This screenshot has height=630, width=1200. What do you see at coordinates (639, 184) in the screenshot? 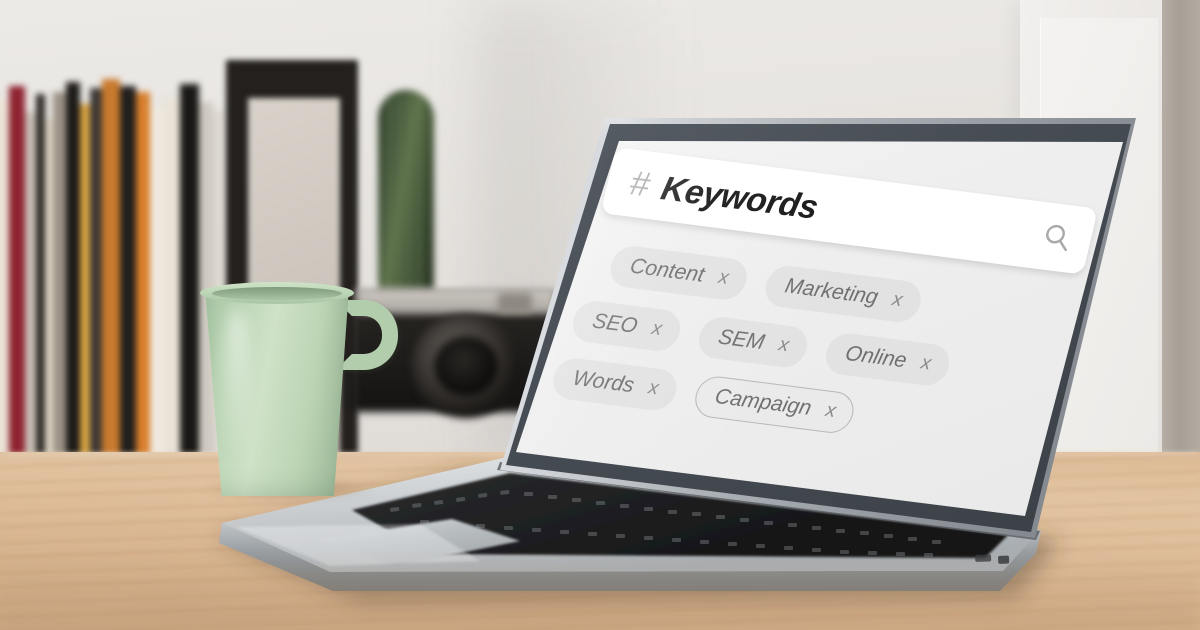
I see `hashtag-icon: #` at bounding box center [639, 184].